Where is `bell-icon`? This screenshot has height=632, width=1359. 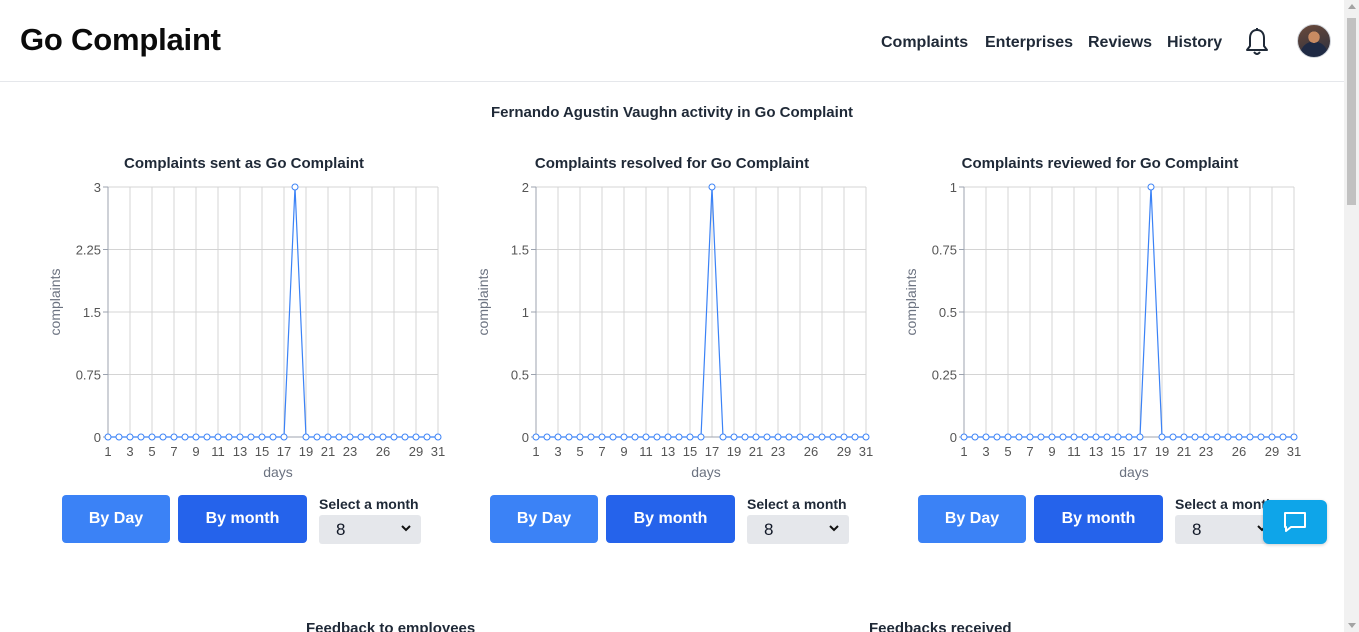
bell-icon is located at coordinates (1257, 42).